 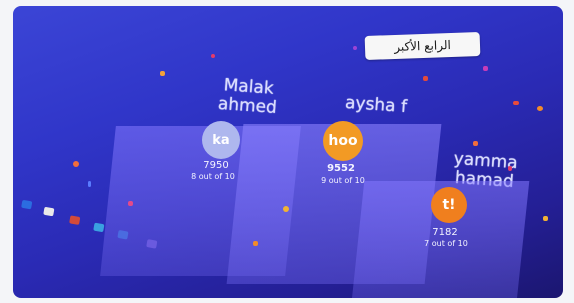 I want to click on score-yamma: 7182, so click(x=445, y=232).